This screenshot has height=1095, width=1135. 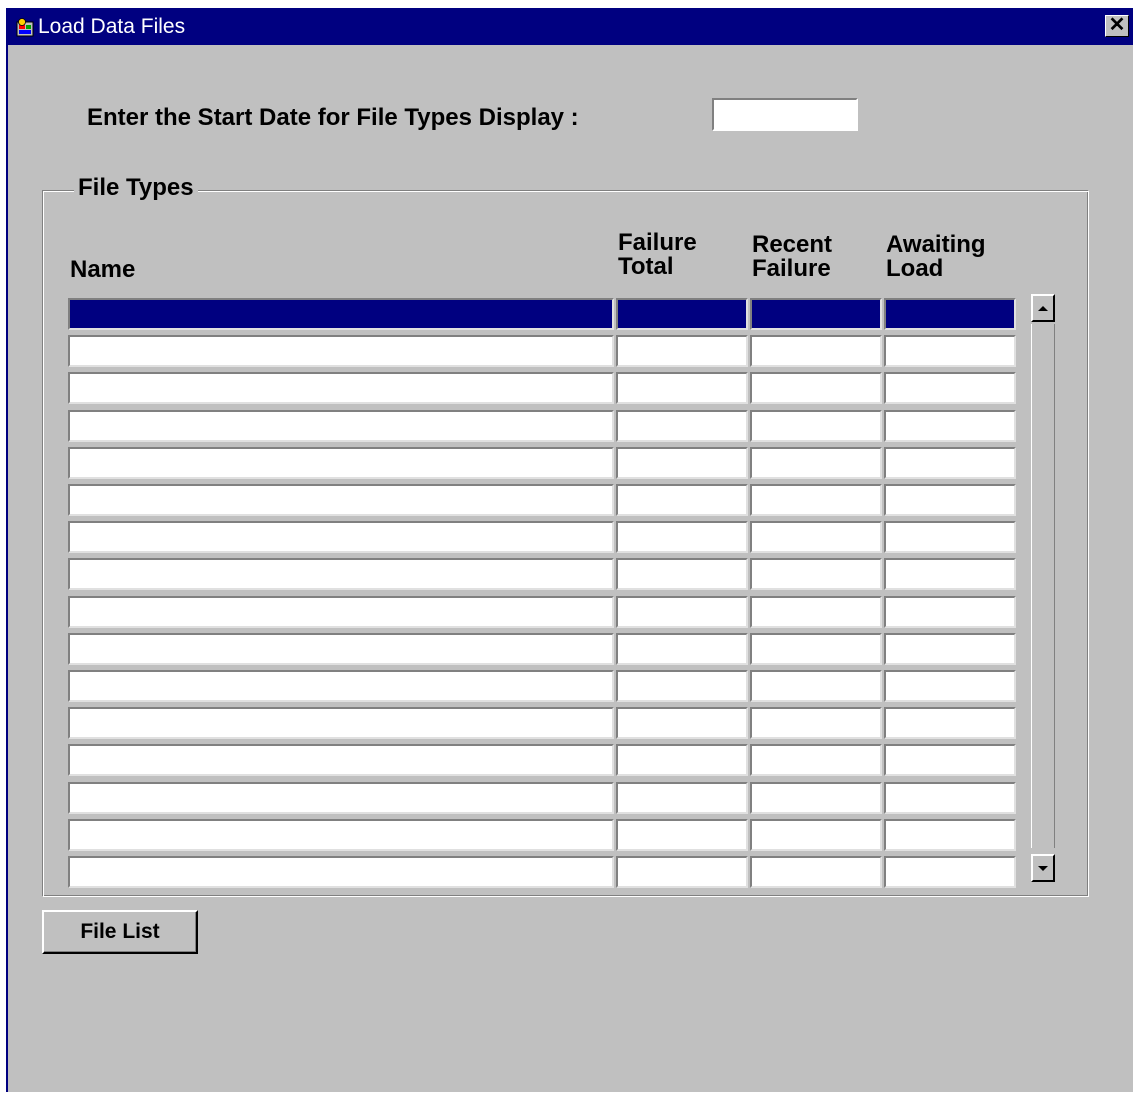 What do you see at coordinates (25, 27) in the screenshot?
I see `app-icon` at bounding box center [25, 27].